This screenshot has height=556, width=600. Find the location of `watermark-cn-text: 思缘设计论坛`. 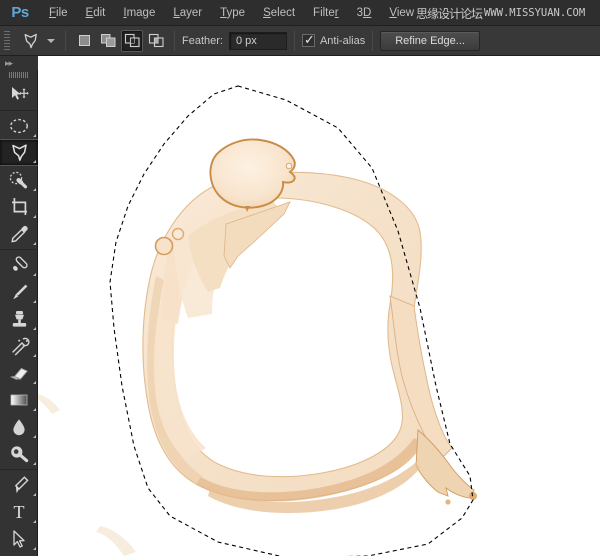

watermark-cn-text: 思缘设计论坛 is located at coordinates (449, 13).